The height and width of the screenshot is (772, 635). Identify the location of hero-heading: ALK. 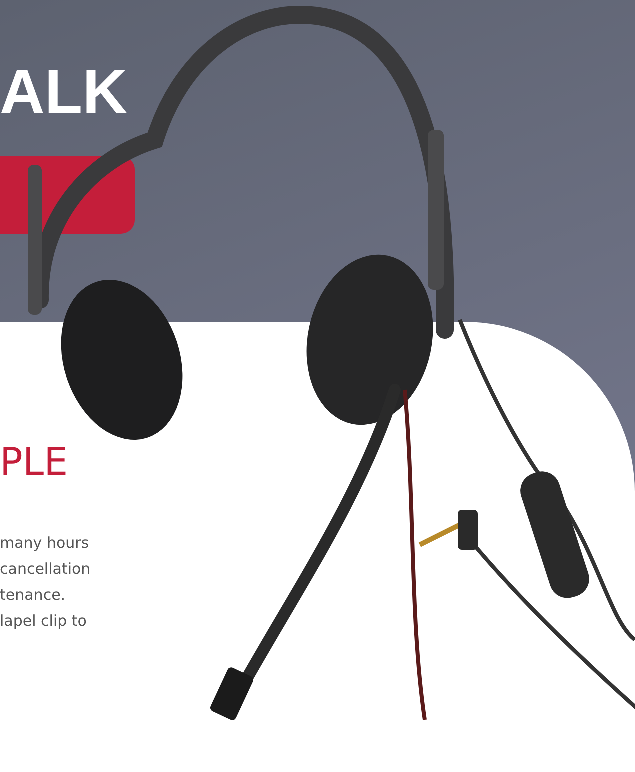
(64, 93).